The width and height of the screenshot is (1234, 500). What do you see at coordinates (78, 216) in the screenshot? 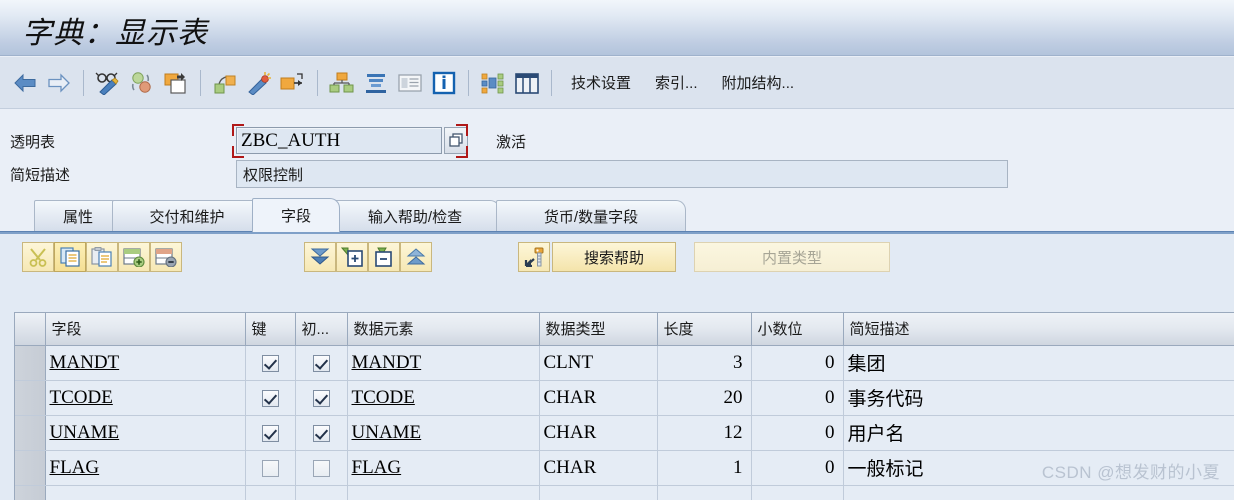
I see `tab-attributes: 属性` at bounding box center [78, 216].